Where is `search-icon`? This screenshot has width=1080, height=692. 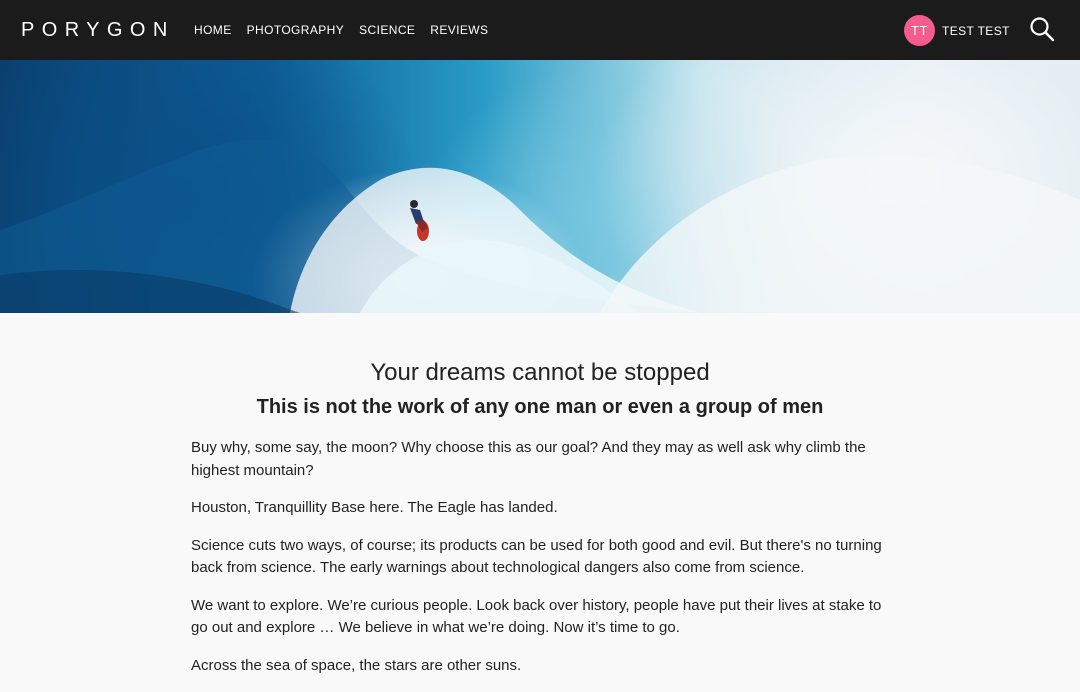
search-icon is located at coordinates (1042, 29).